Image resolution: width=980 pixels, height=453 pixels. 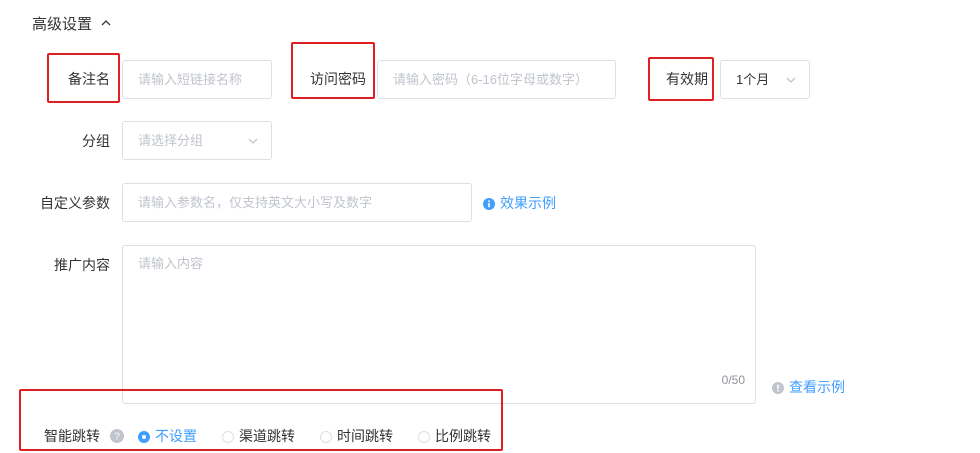 I want to click on promo-label: 推广内容, so click(x=82, y=265).